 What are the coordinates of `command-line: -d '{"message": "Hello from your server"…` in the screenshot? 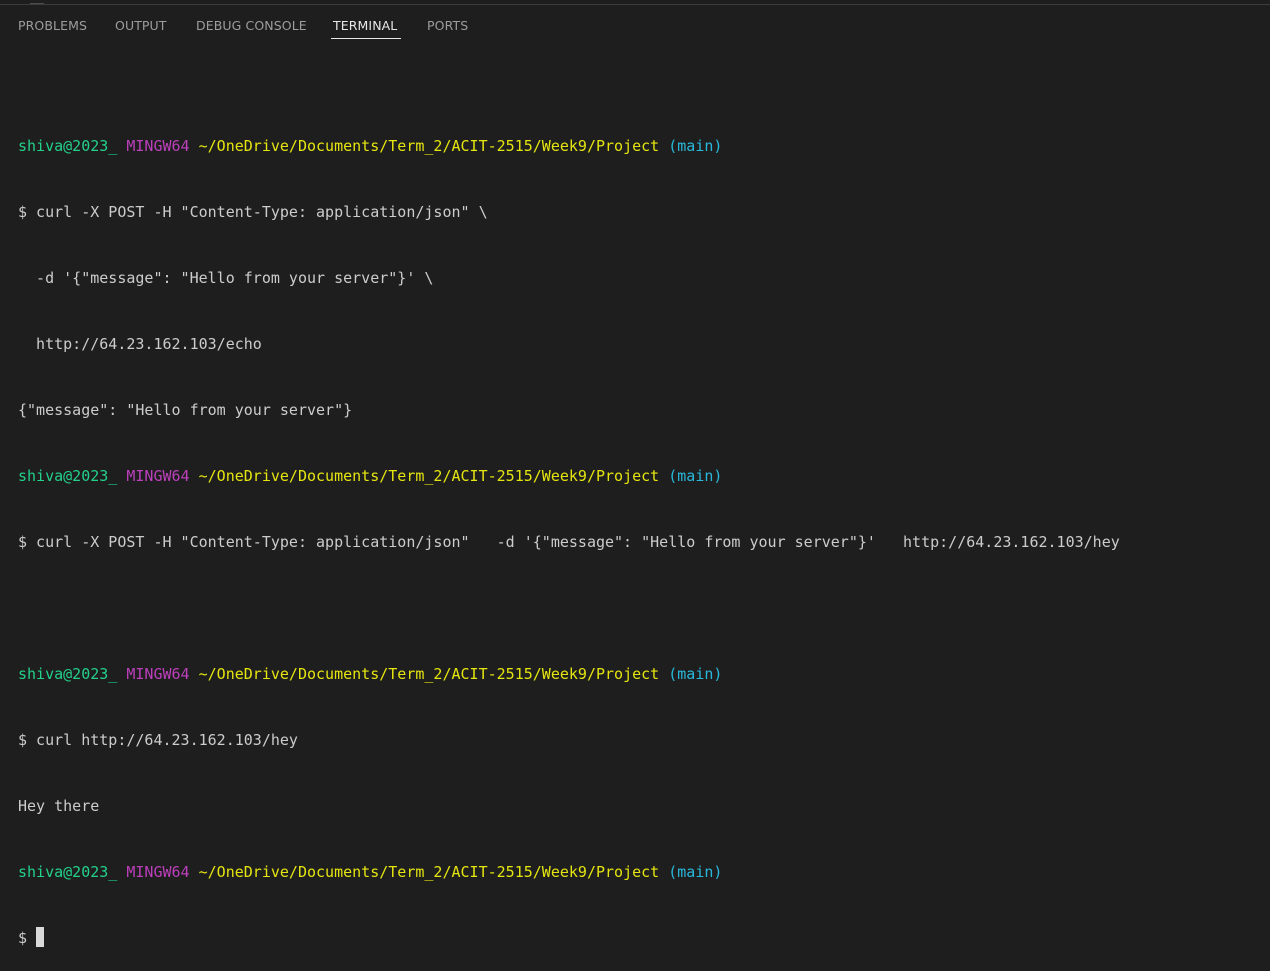 It's located at (226, 278).